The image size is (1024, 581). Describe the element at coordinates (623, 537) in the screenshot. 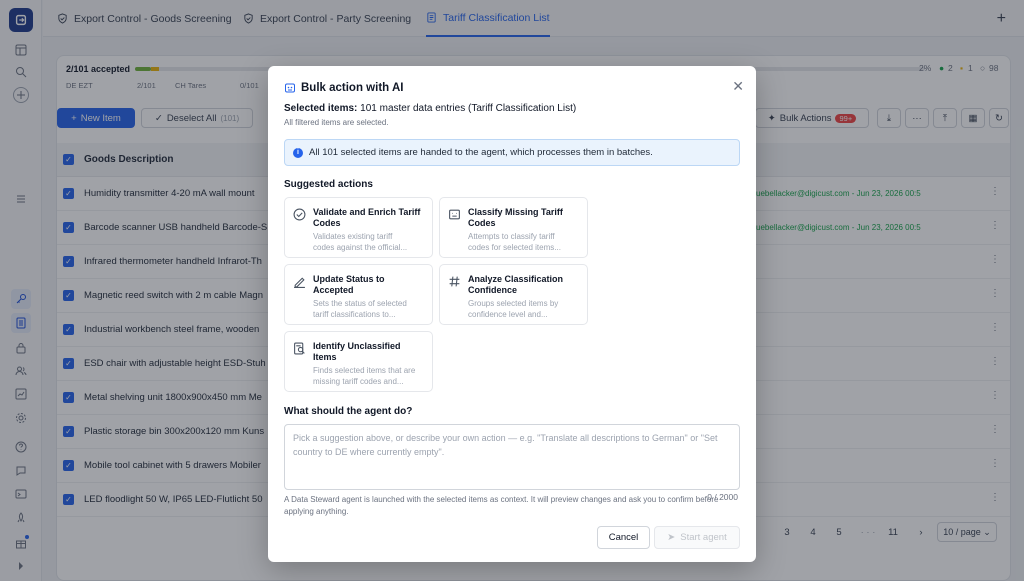

I see `cancel-button: Cancel` at that location.